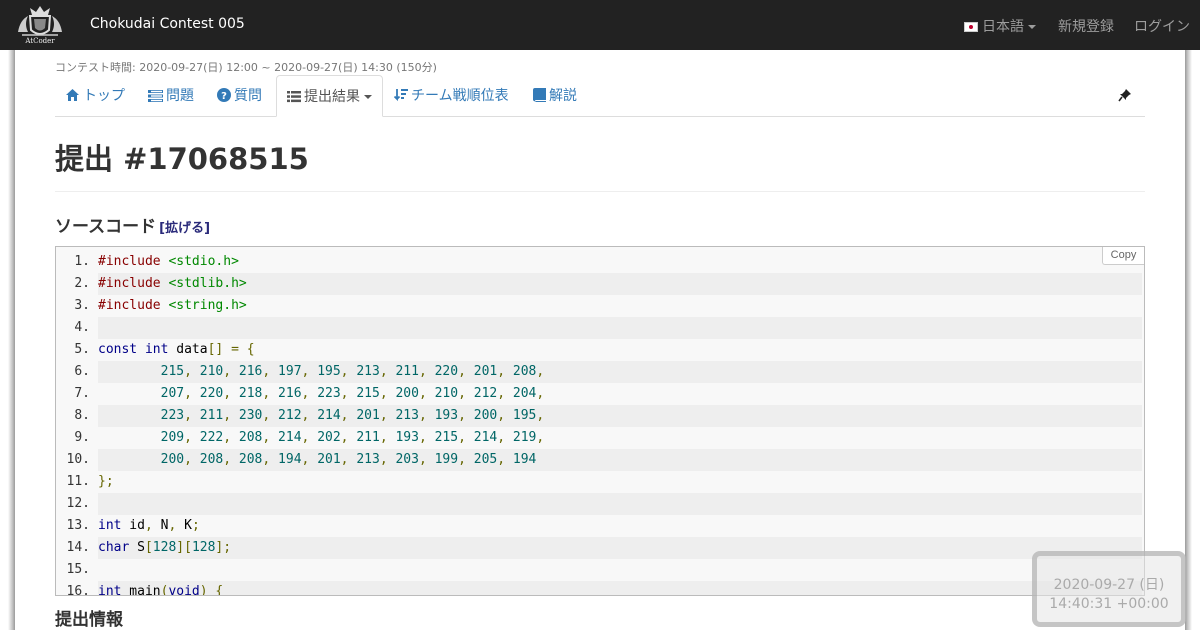 Image resolution: width=1200 pixels, height=630 pixels. I want to click on tab-submissions: 提出結果, so click(329, 96).